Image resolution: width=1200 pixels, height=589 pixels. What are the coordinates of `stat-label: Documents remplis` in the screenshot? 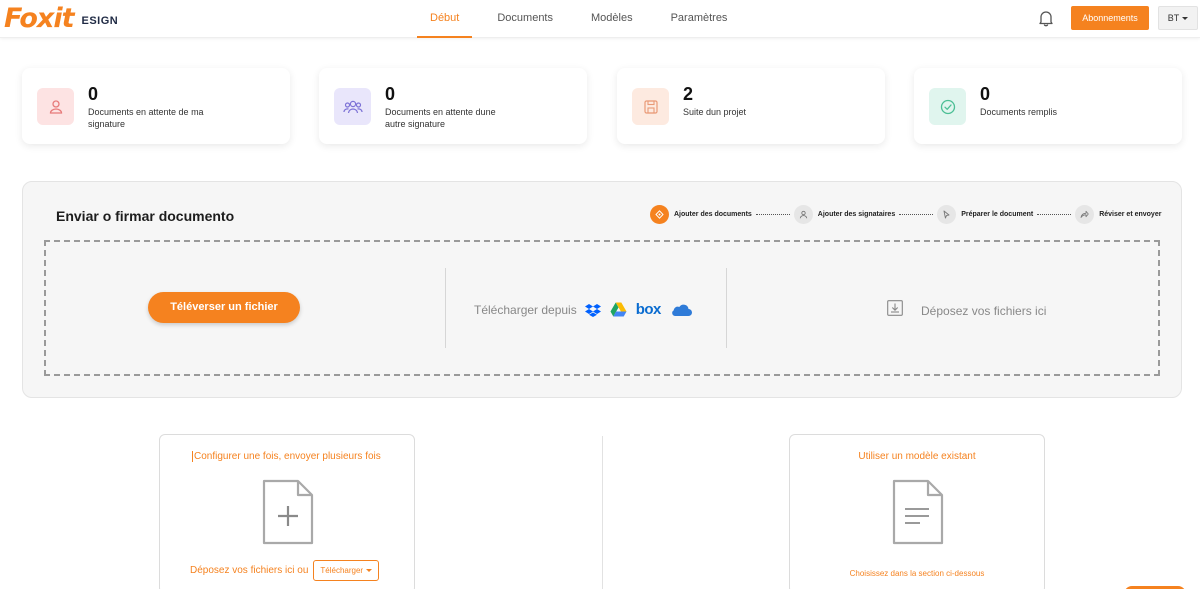 It's located at (1019, 112).